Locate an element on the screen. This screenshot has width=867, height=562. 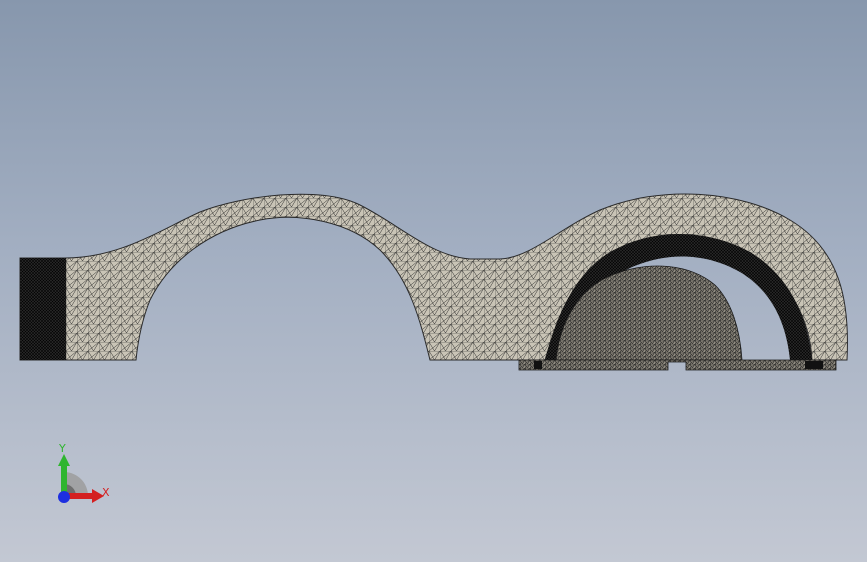
reference-triad: Y X is located at coordinates (84, 474).